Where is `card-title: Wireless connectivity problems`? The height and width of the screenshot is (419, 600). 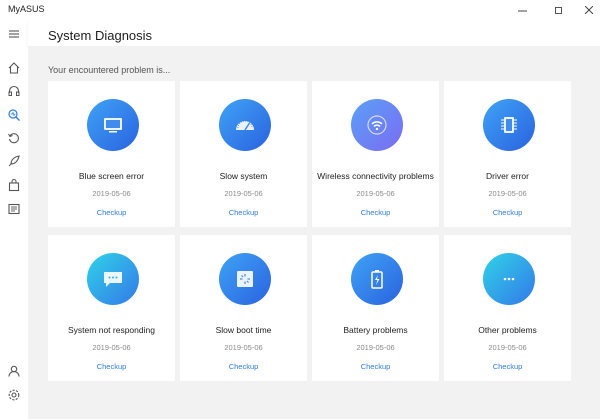
card-title: Wireless connectivity problems is located at coordinates (375, 176).